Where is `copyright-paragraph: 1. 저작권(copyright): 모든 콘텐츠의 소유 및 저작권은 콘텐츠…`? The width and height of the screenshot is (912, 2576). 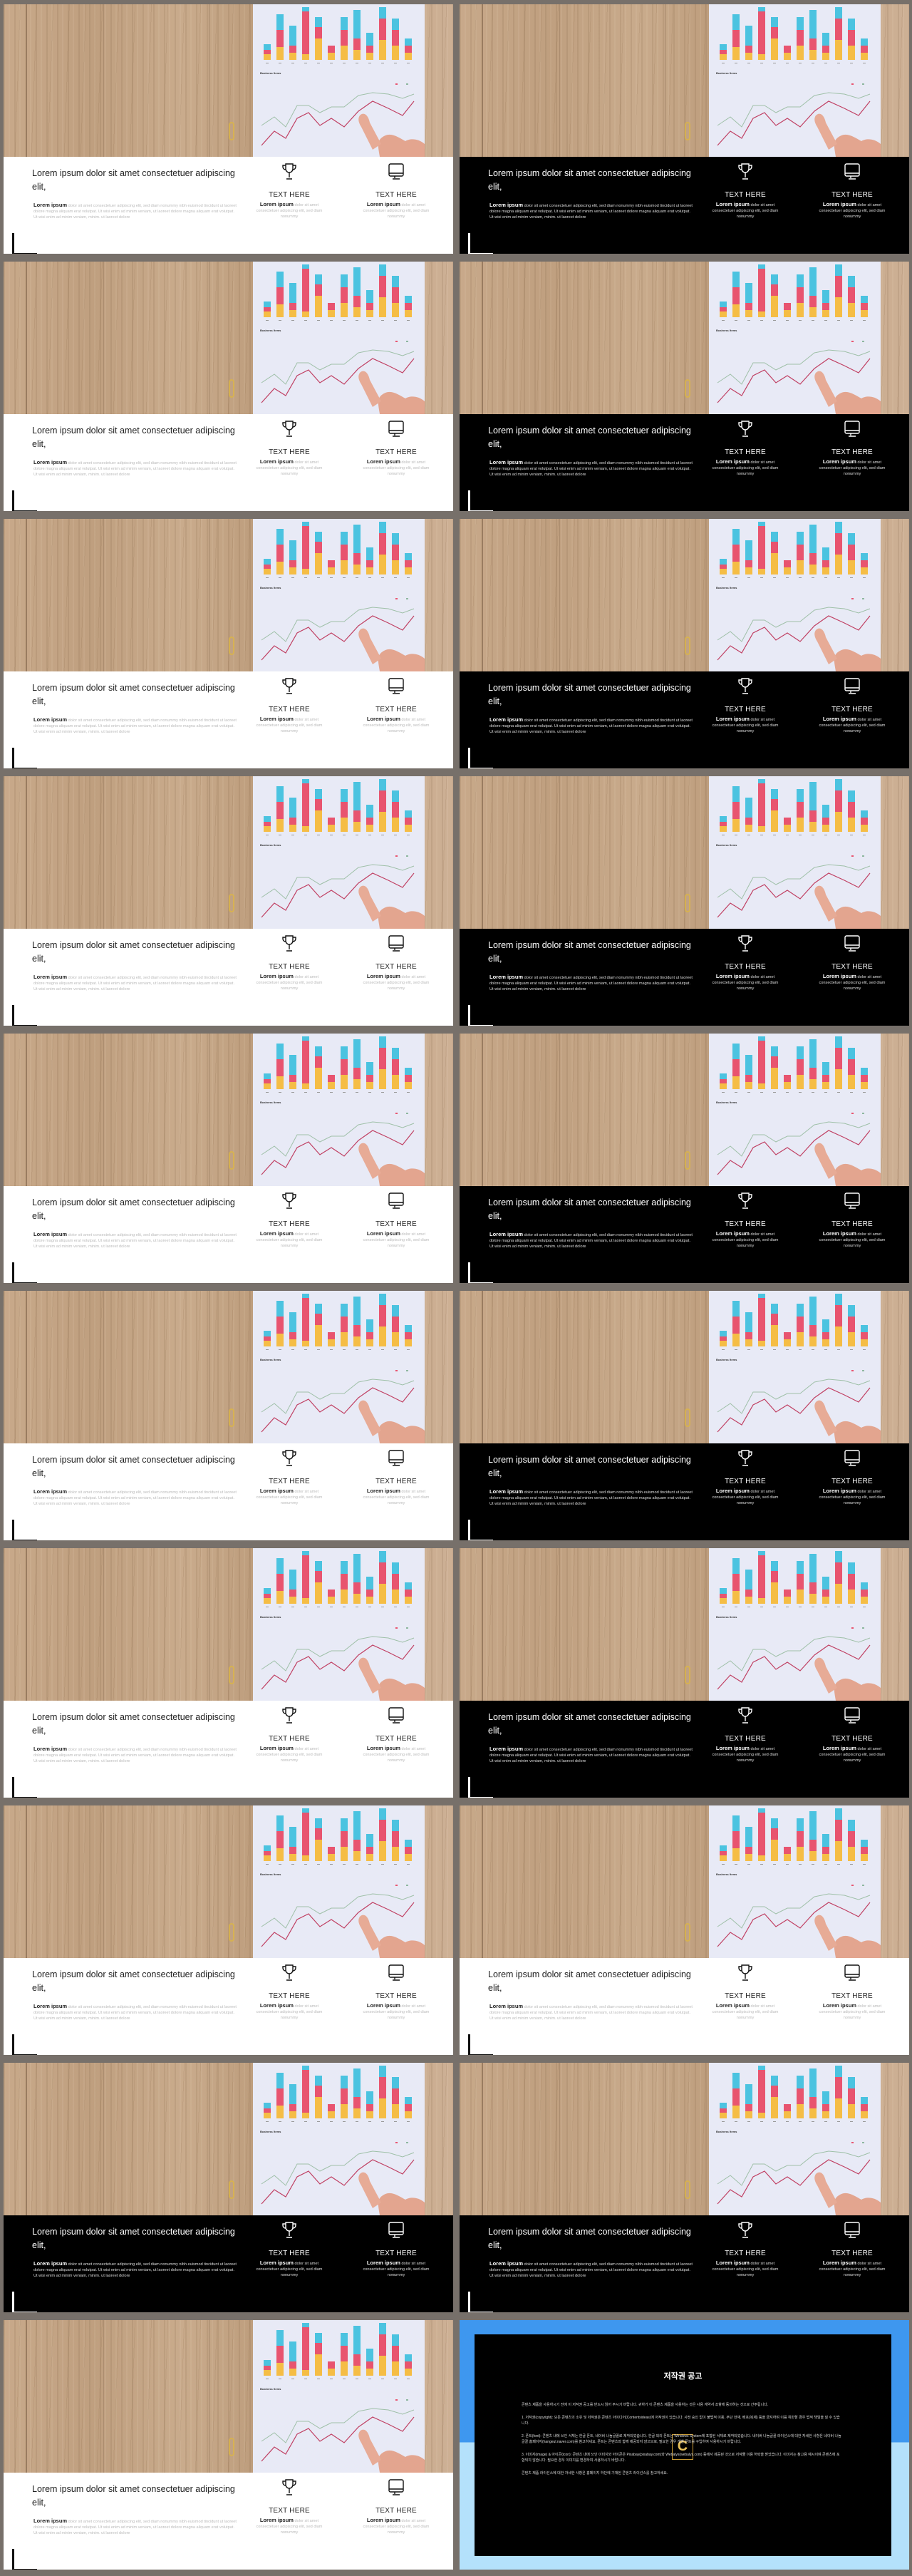 copyright-paragraph: 1. 저작권(copyright): 모든 콘텐츠의 소유 및 저작권은 콘텐츠… is located at coordinates (681, 2420).